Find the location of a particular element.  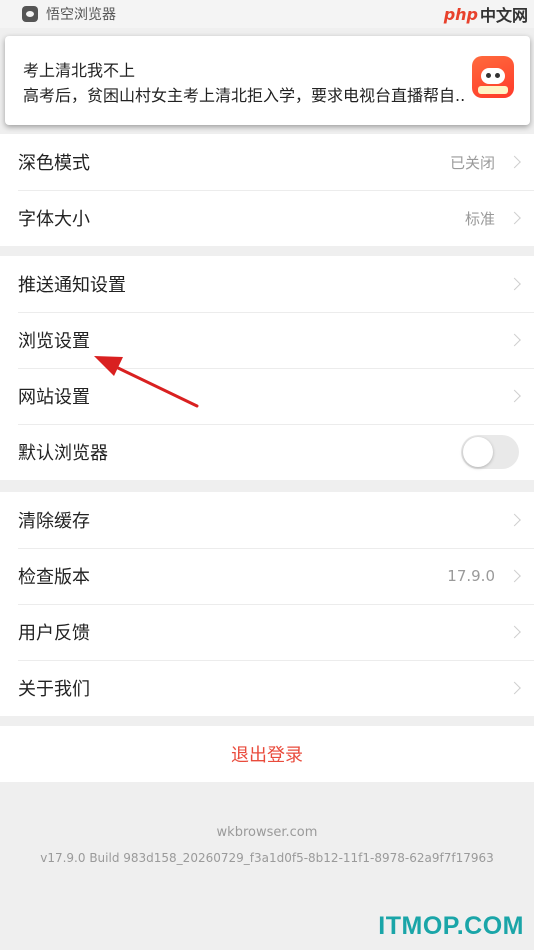

default-browser-label: 默认浏览器 is located at coordinates (63, 453).